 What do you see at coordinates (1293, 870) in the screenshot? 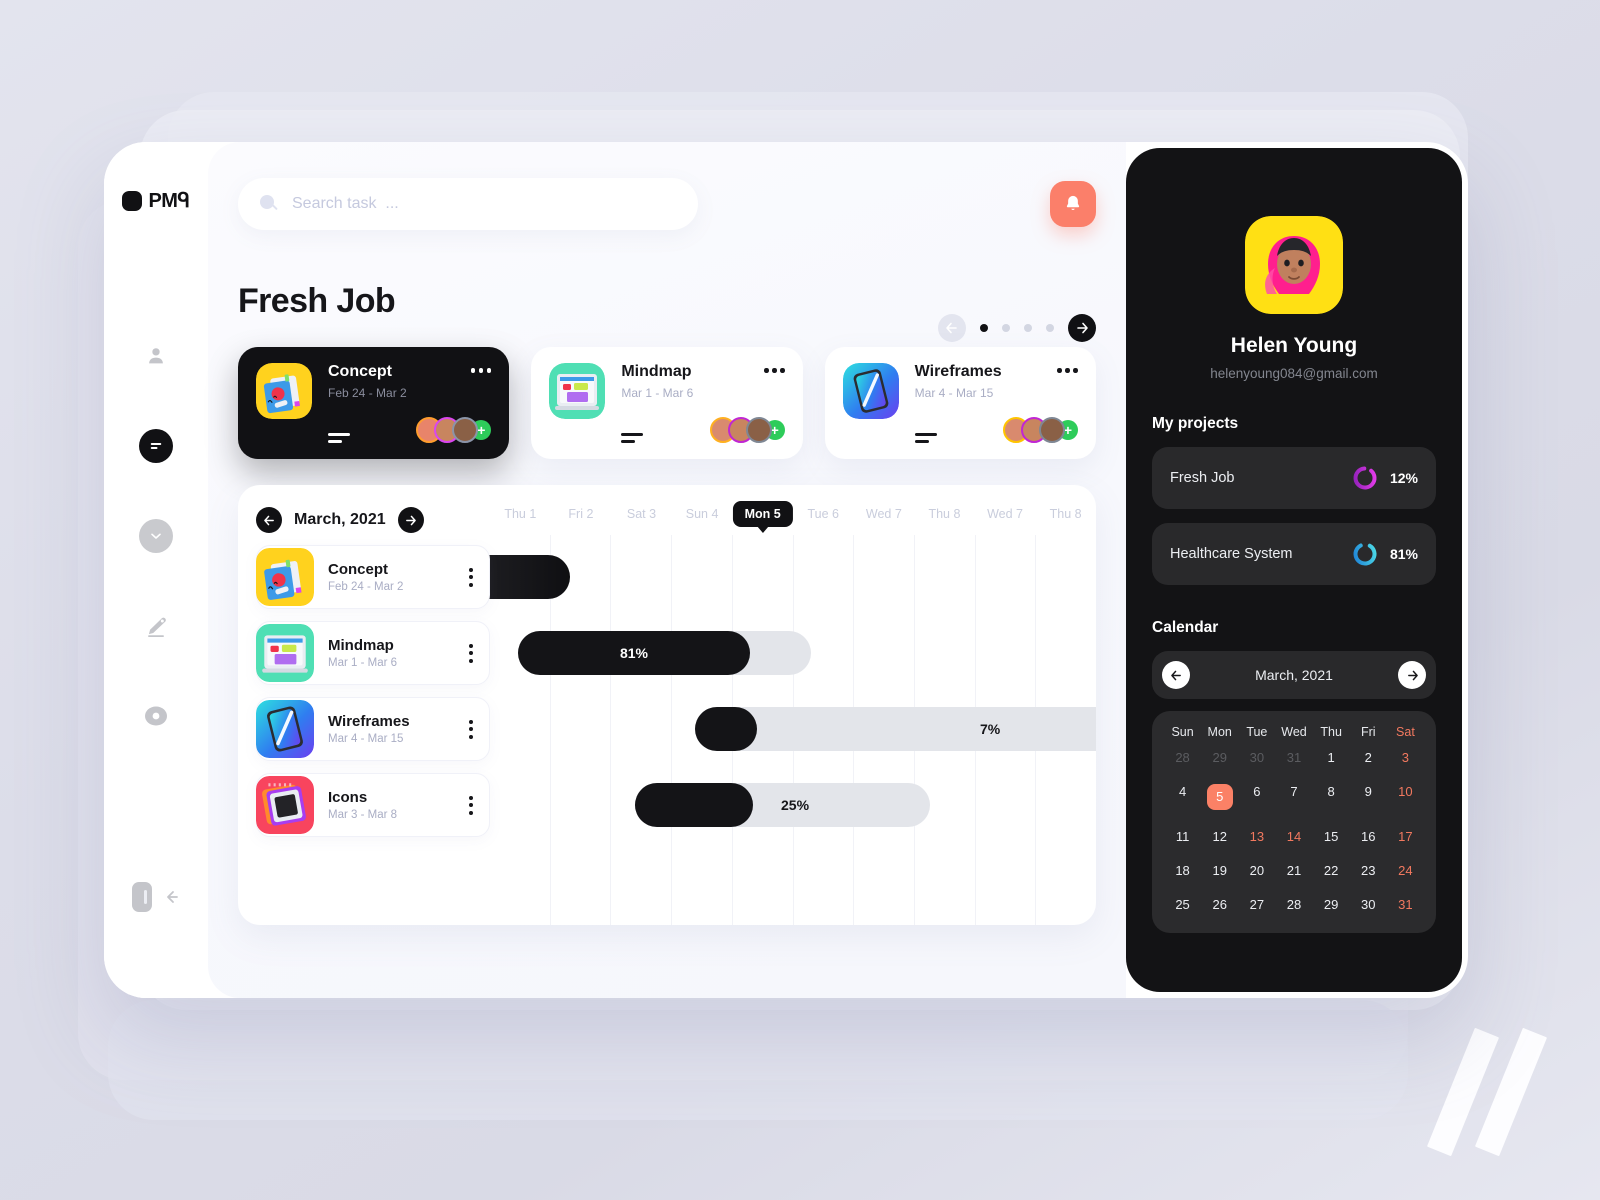
I see `calendar-day: 21` at bounding box center [1293, 870].